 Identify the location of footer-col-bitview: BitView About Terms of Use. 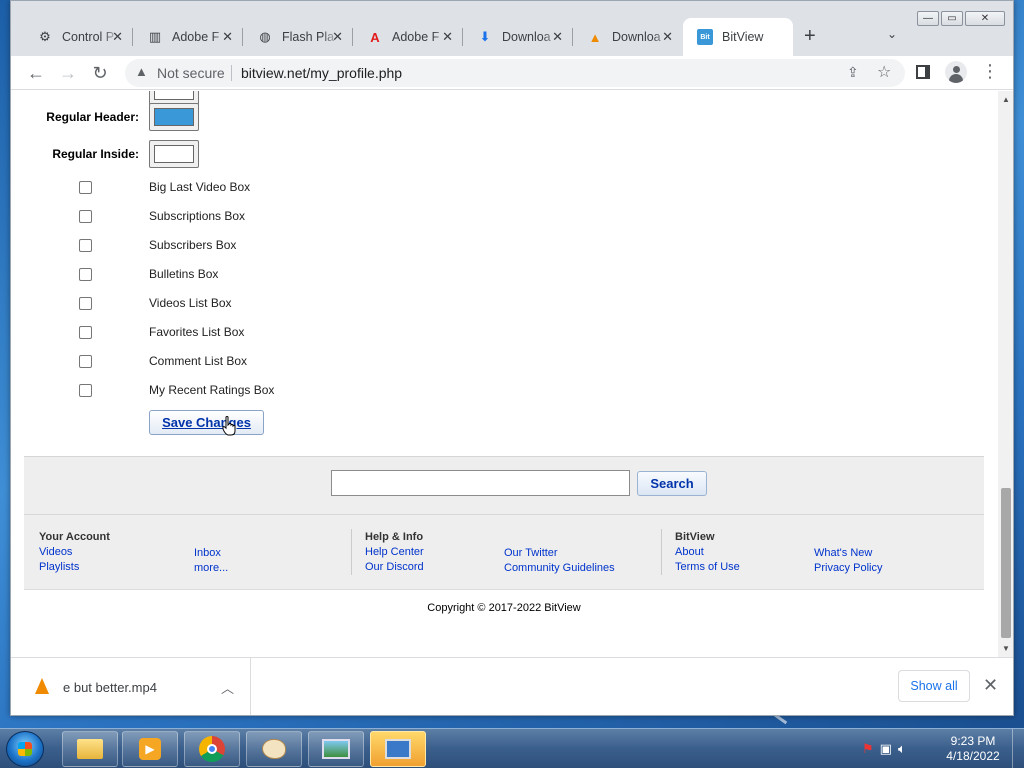
(707, 553).